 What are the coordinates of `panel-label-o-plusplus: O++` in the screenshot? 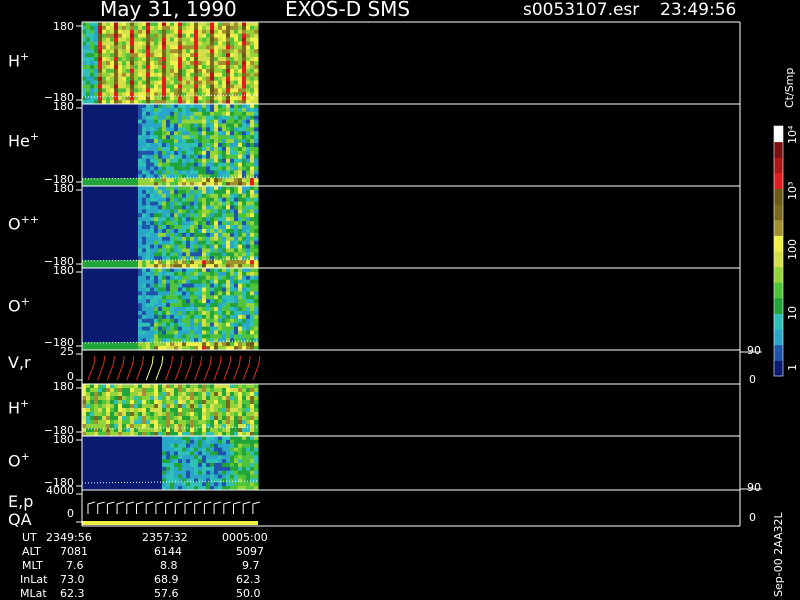 It's located at (24, 223).